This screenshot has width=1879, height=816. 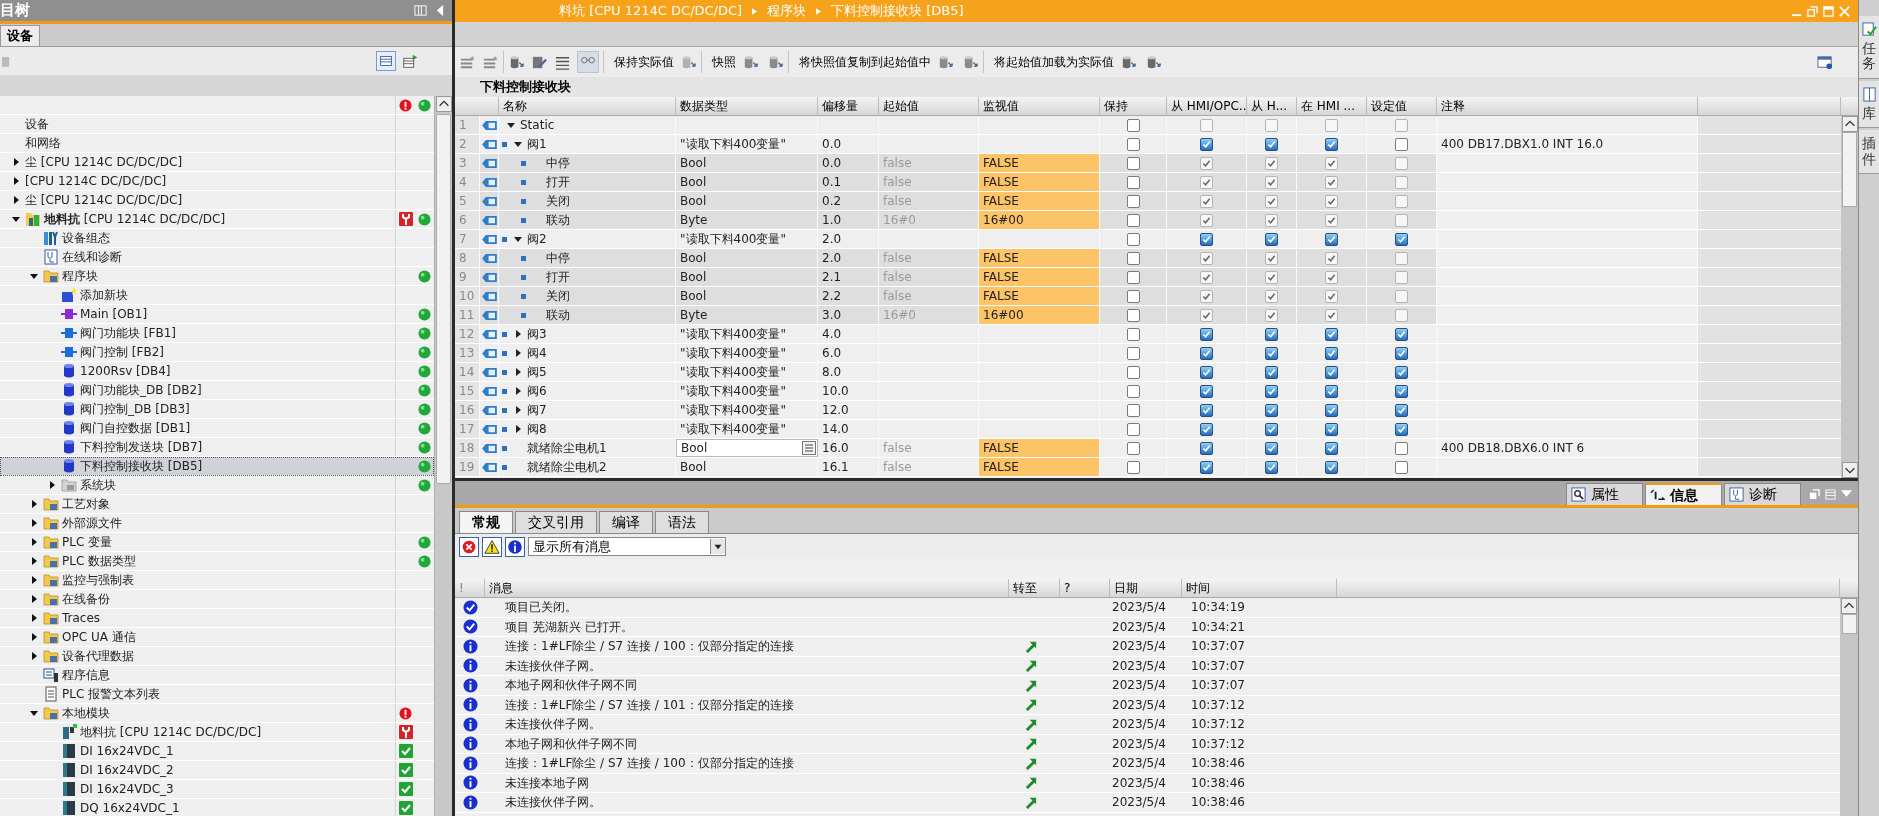 What do you see at coordinates (747, 106) in the screenshot?
I see `column-header: 数据类型` at bounding box center [747, 106].